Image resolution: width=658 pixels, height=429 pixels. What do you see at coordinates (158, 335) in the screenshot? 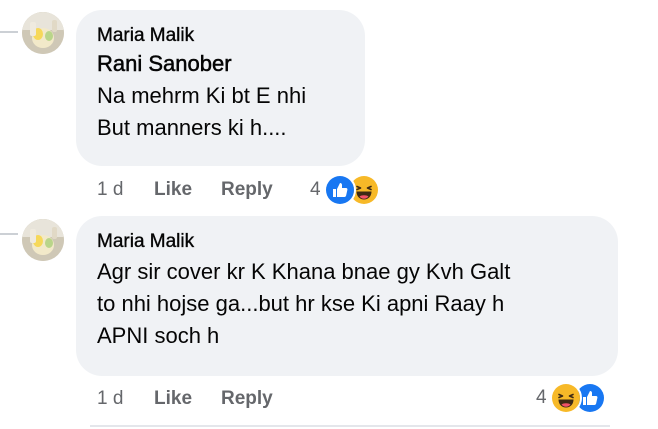
I see `comment-text-line: APNI soch h` at bounding box center [158, 335].